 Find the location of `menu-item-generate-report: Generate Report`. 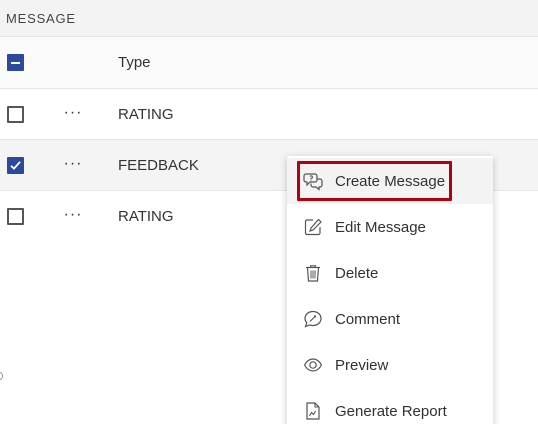

menu-item-generate-report: Generate Report is located at coordinates (390, 406).